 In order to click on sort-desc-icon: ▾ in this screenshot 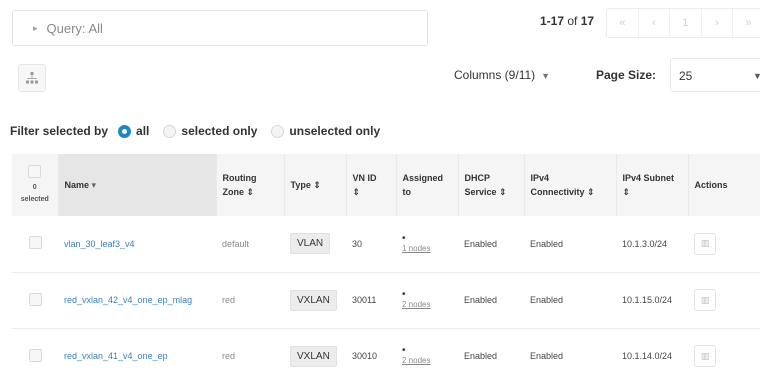, I will do `click(94, 184)`.